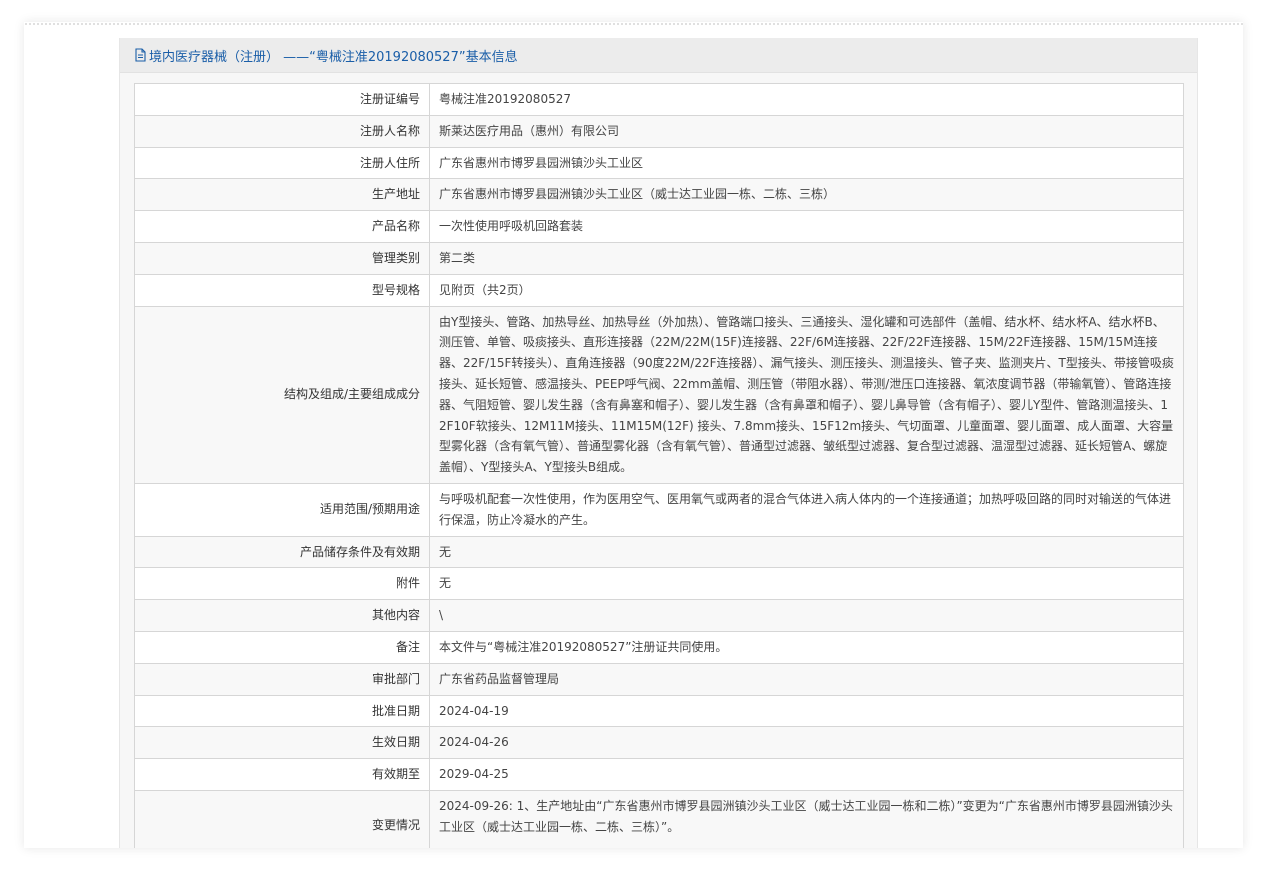 The image size is (1267, 871). I want to click on field-value: 见附页（共2页）, so click(806, 290).